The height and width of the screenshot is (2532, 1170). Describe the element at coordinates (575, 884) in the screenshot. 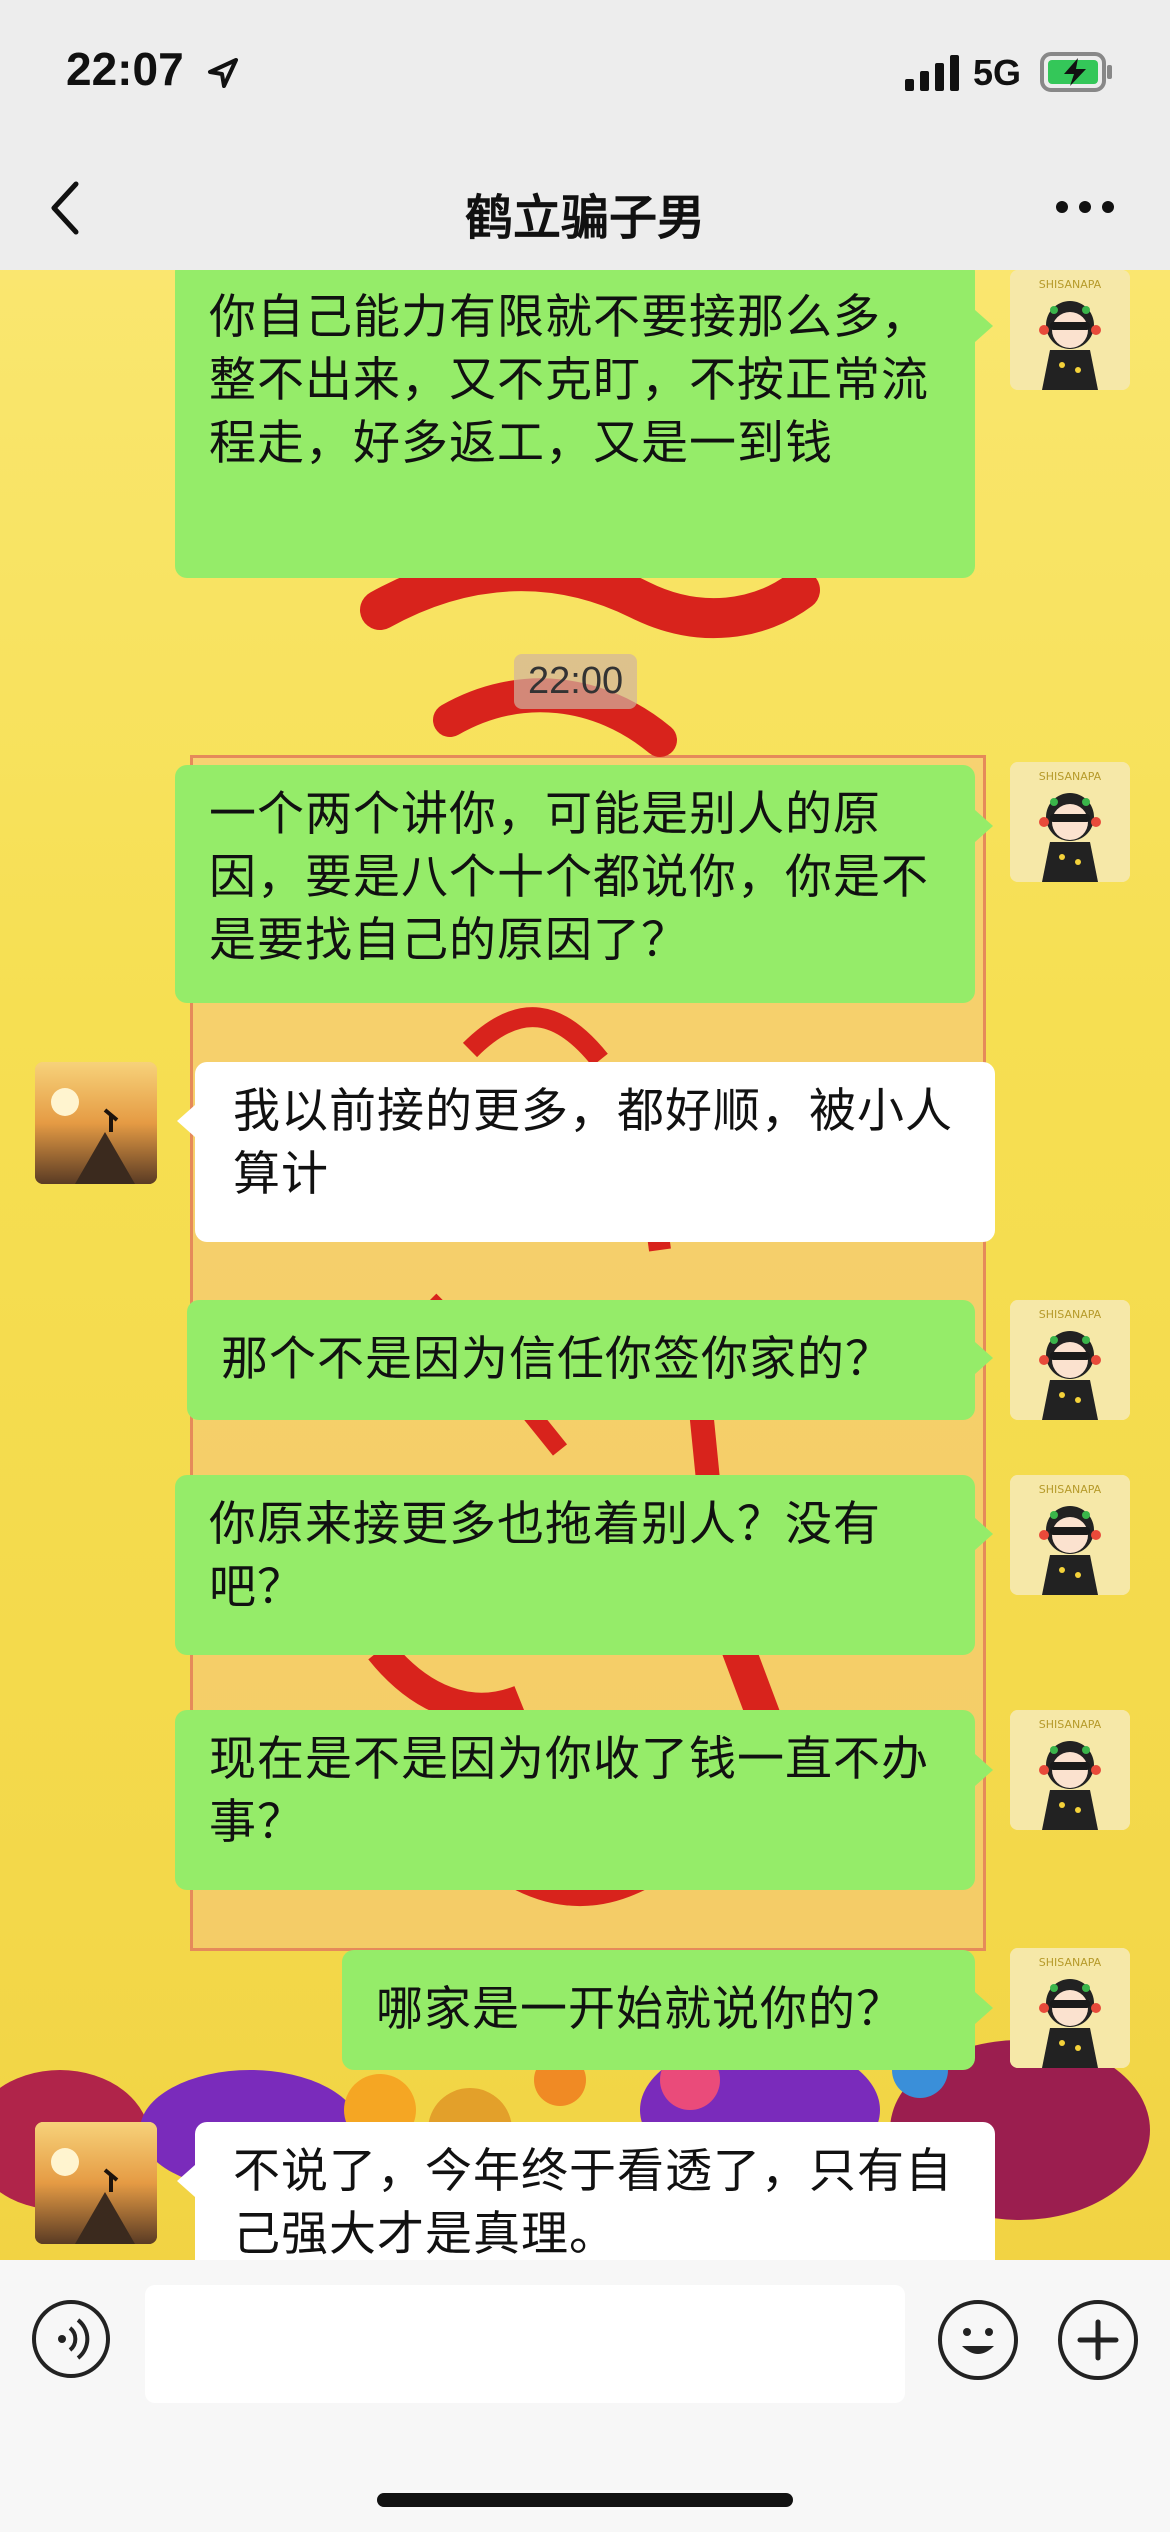

I see `my-message-bubble: 一个两个讲你，可能是别人的原因，要是八个十个都说你，你是不是要找自己的原因了？` at that location.